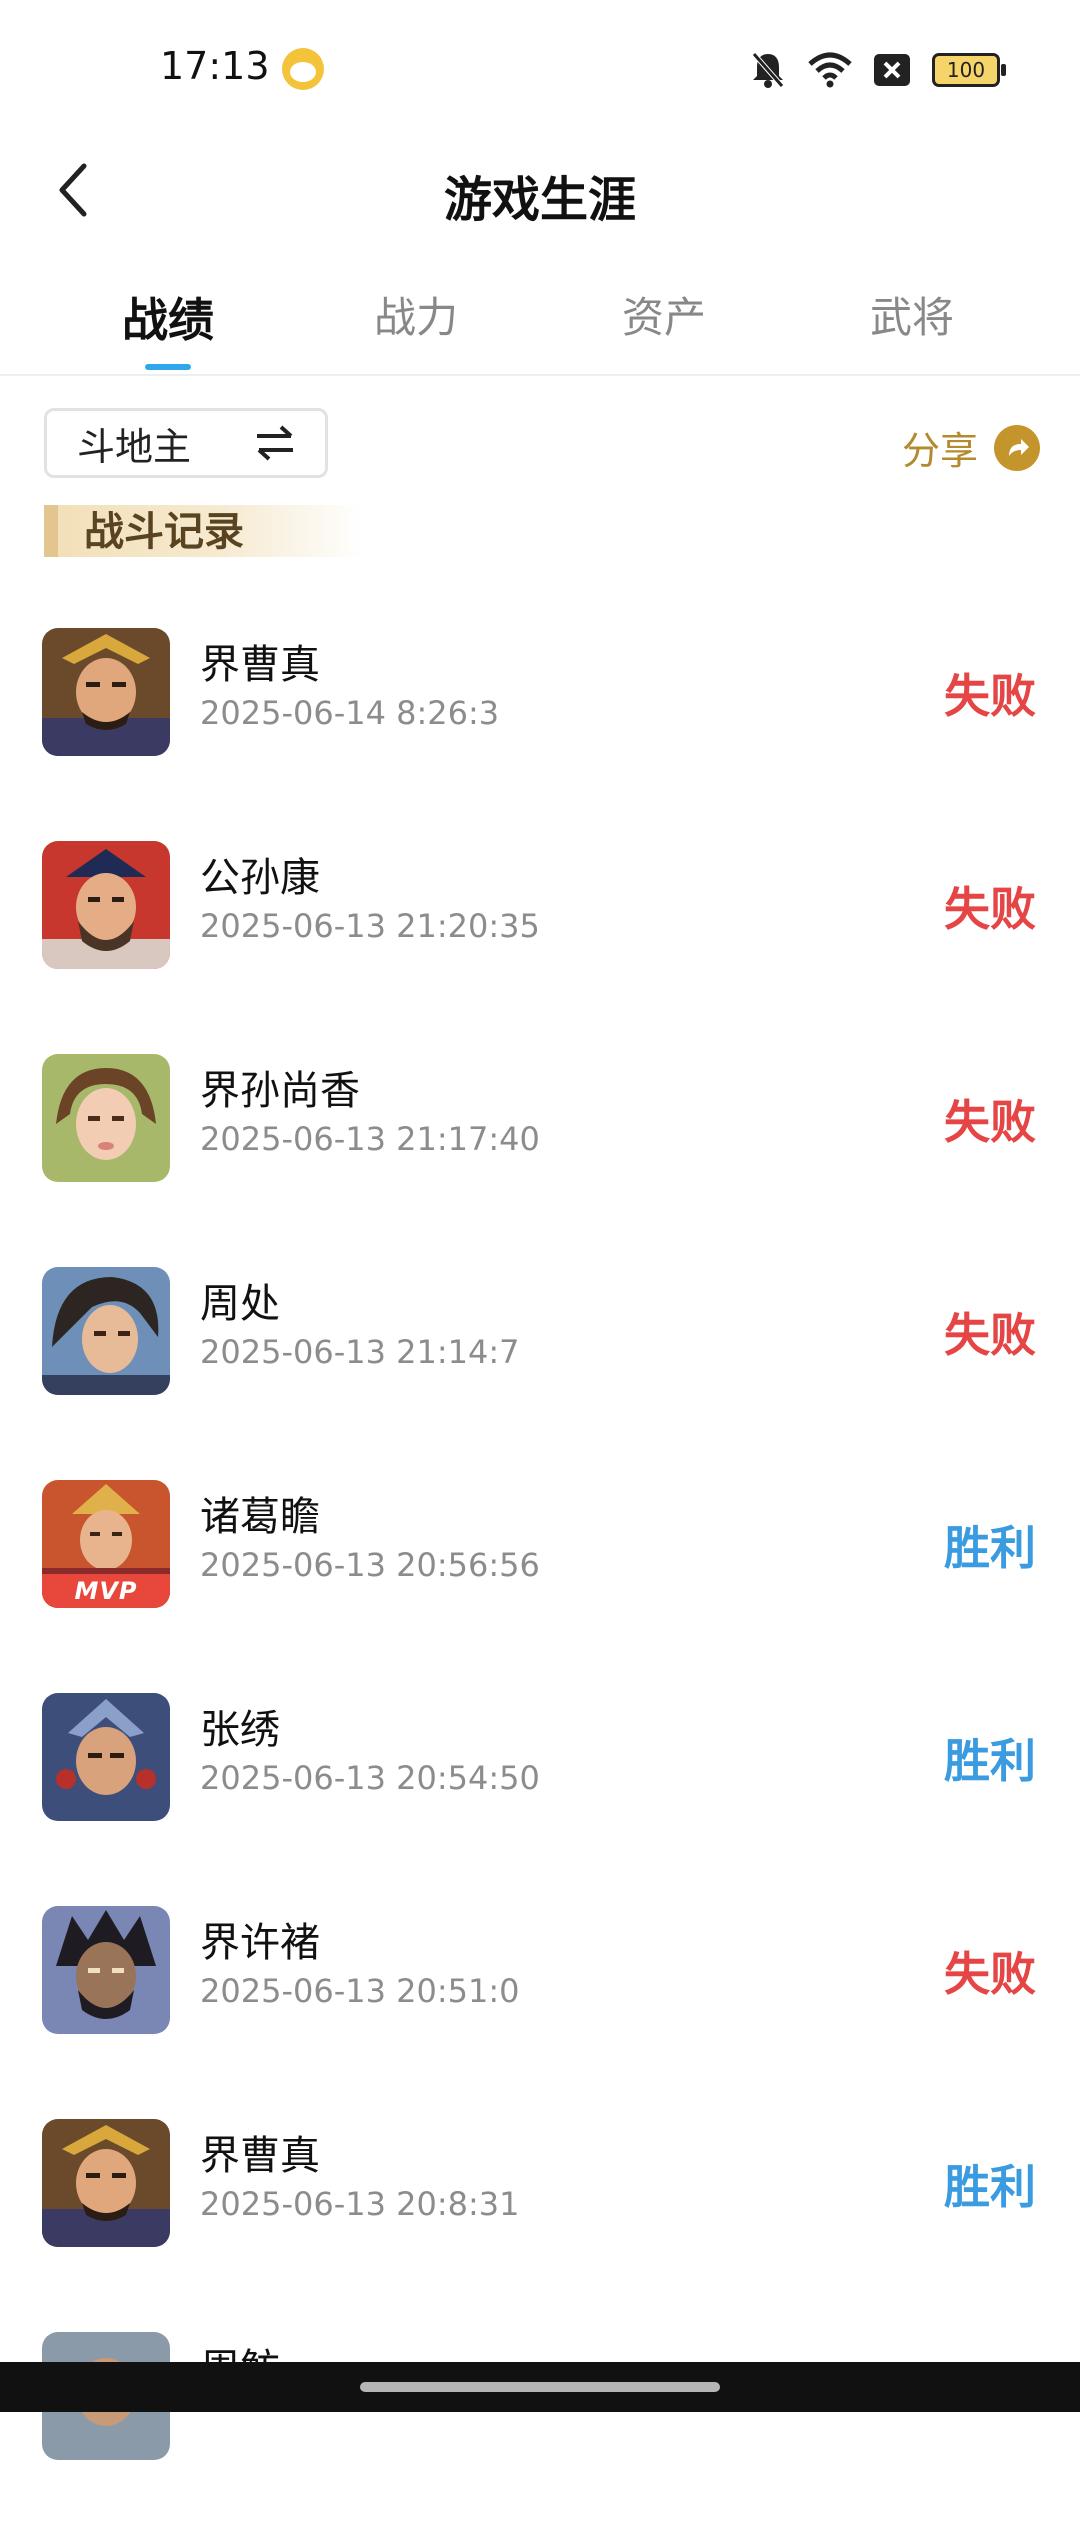  I want to click on record-row: 界孙尚香 2025-06-13 21:17:40 失败, so click(540, 1160).